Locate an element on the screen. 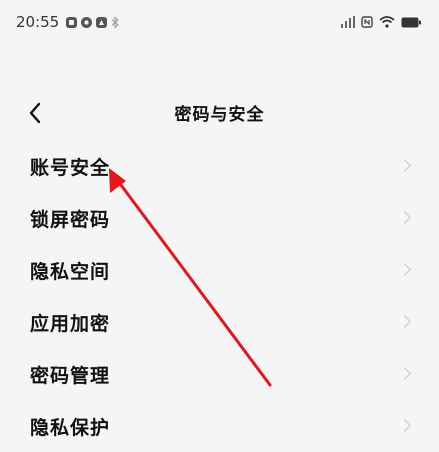 The width and height of the screenshot is (439, 452). menu-item-label: 锁屏密码 is located at coordinates (70, 219).